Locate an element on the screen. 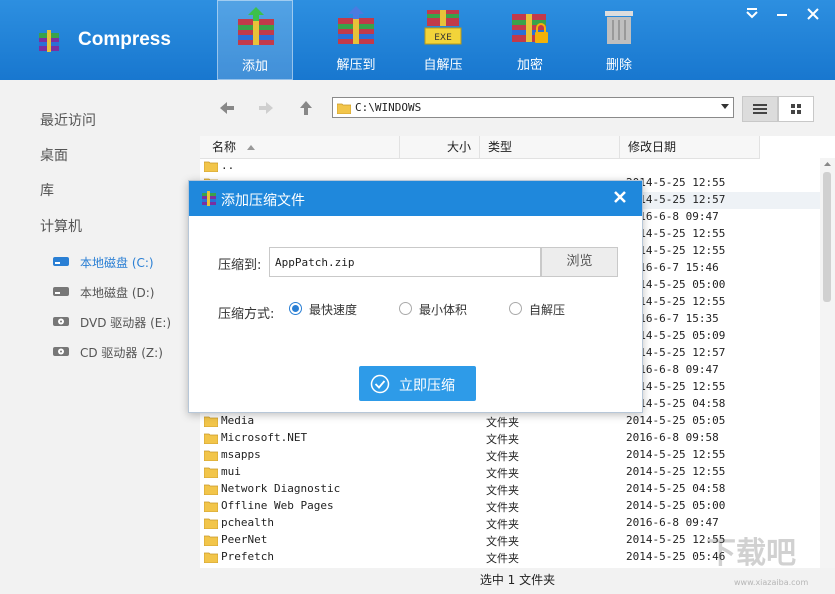 The image size is (835, 594). file-name: Network Diagnostic is located at coordinates (281, 488).